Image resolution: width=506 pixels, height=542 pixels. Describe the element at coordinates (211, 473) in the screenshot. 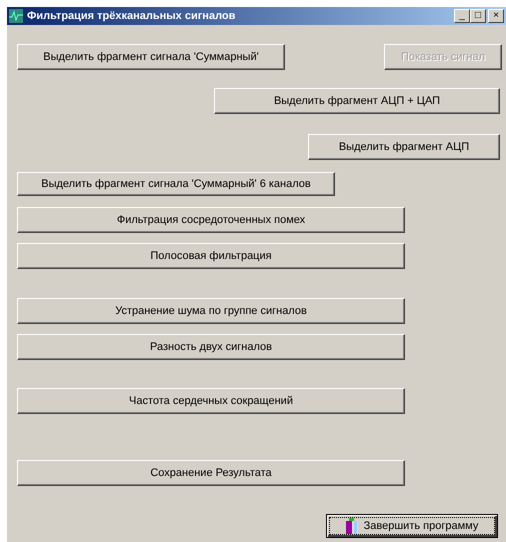

I see `button: Сохранение Результата` at that location.